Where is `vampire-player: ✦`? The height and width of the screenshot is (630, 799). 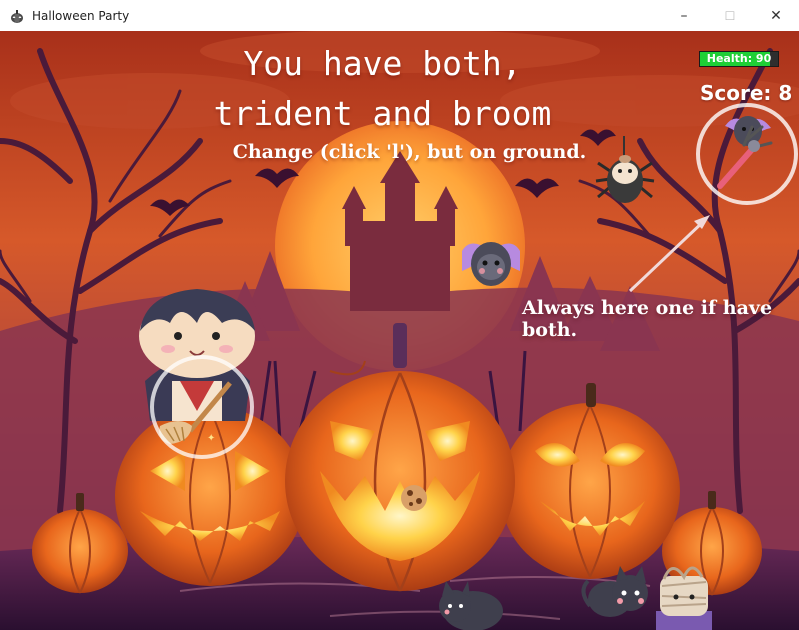 vampire-player: ✦ is located at coordinates (197, 366).